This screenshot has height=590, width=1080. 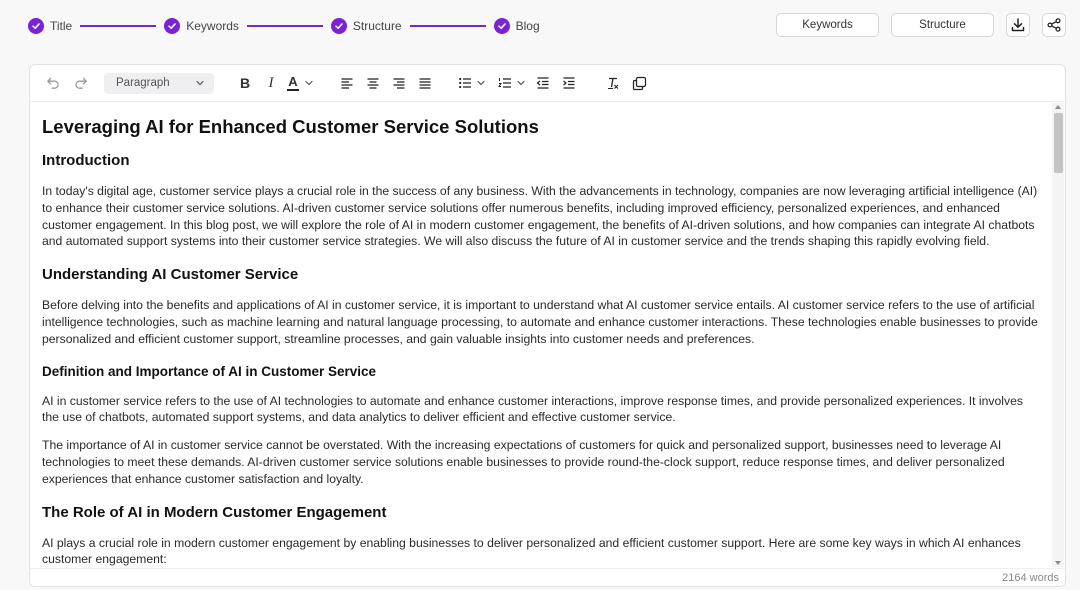 I want to click on step-structure: Structure, so click(x=366, y=26).